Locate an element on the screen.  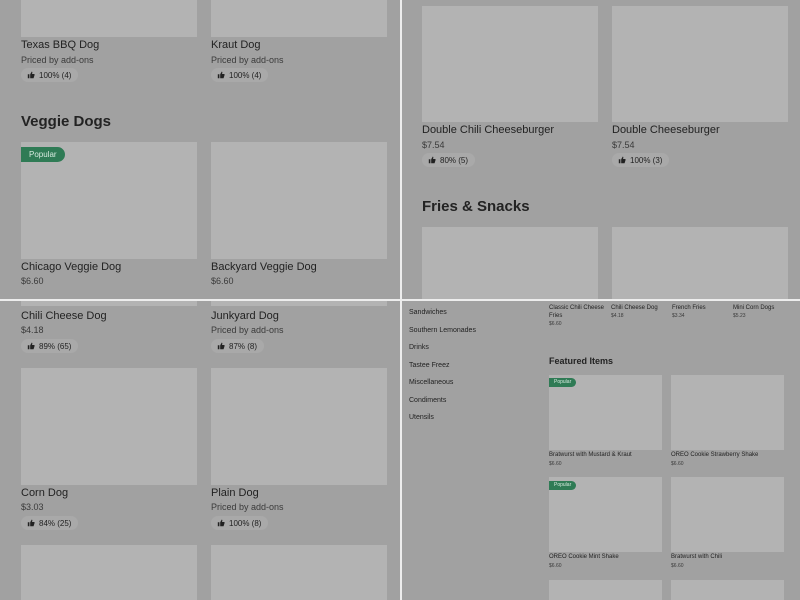
item-name: Junkyard Dog is located at coordinates (245, 316).